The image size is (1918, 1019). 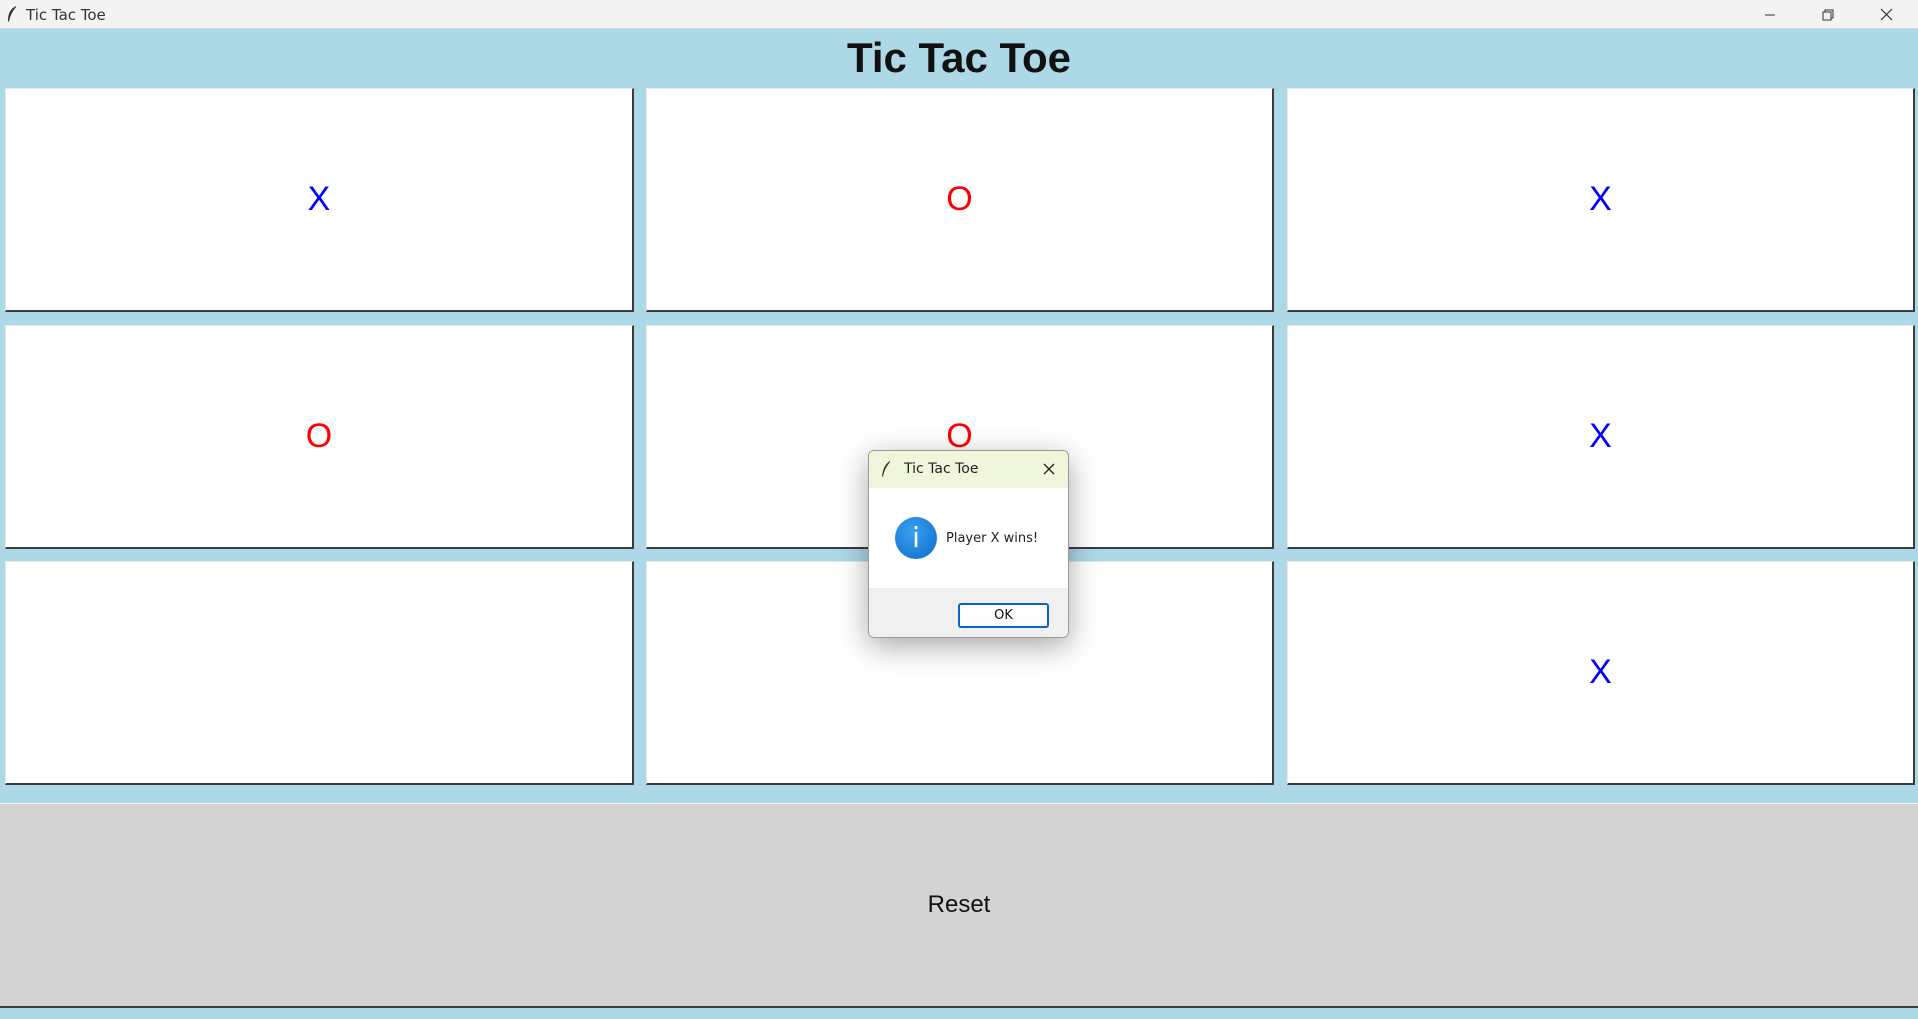 I want to click on dialog-body: i Player X wins!, so click(x=968, y=538).